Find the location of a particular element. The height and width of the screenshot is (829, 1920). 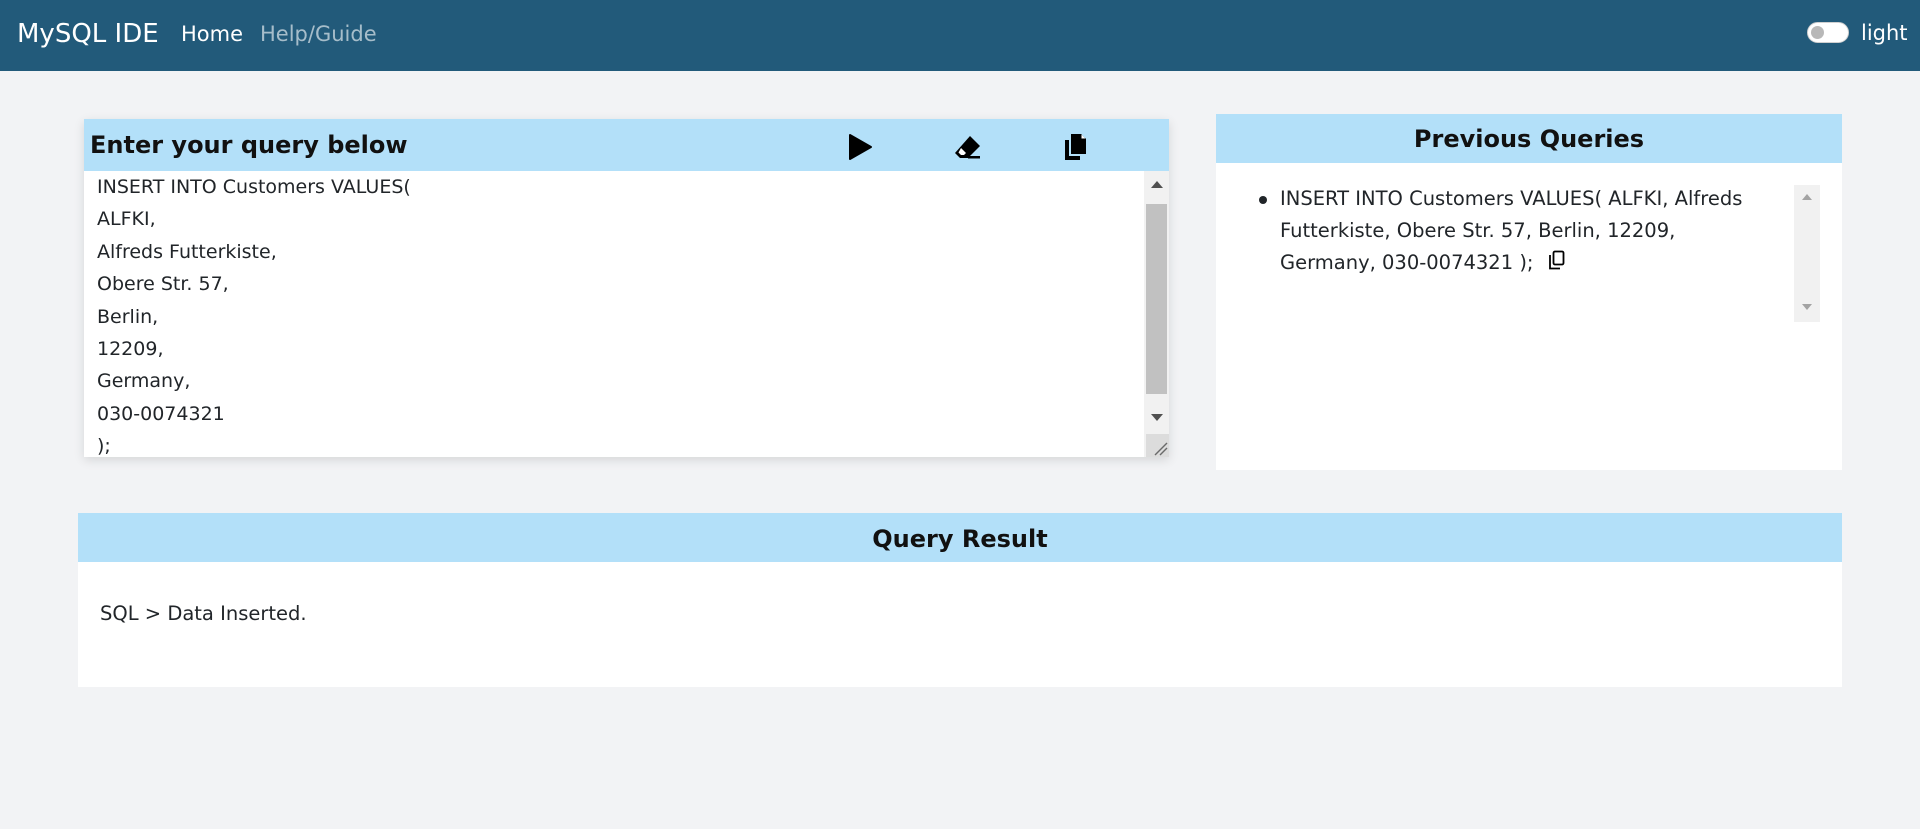

query-result-header: Query Result is located at coordinates (960, 537).